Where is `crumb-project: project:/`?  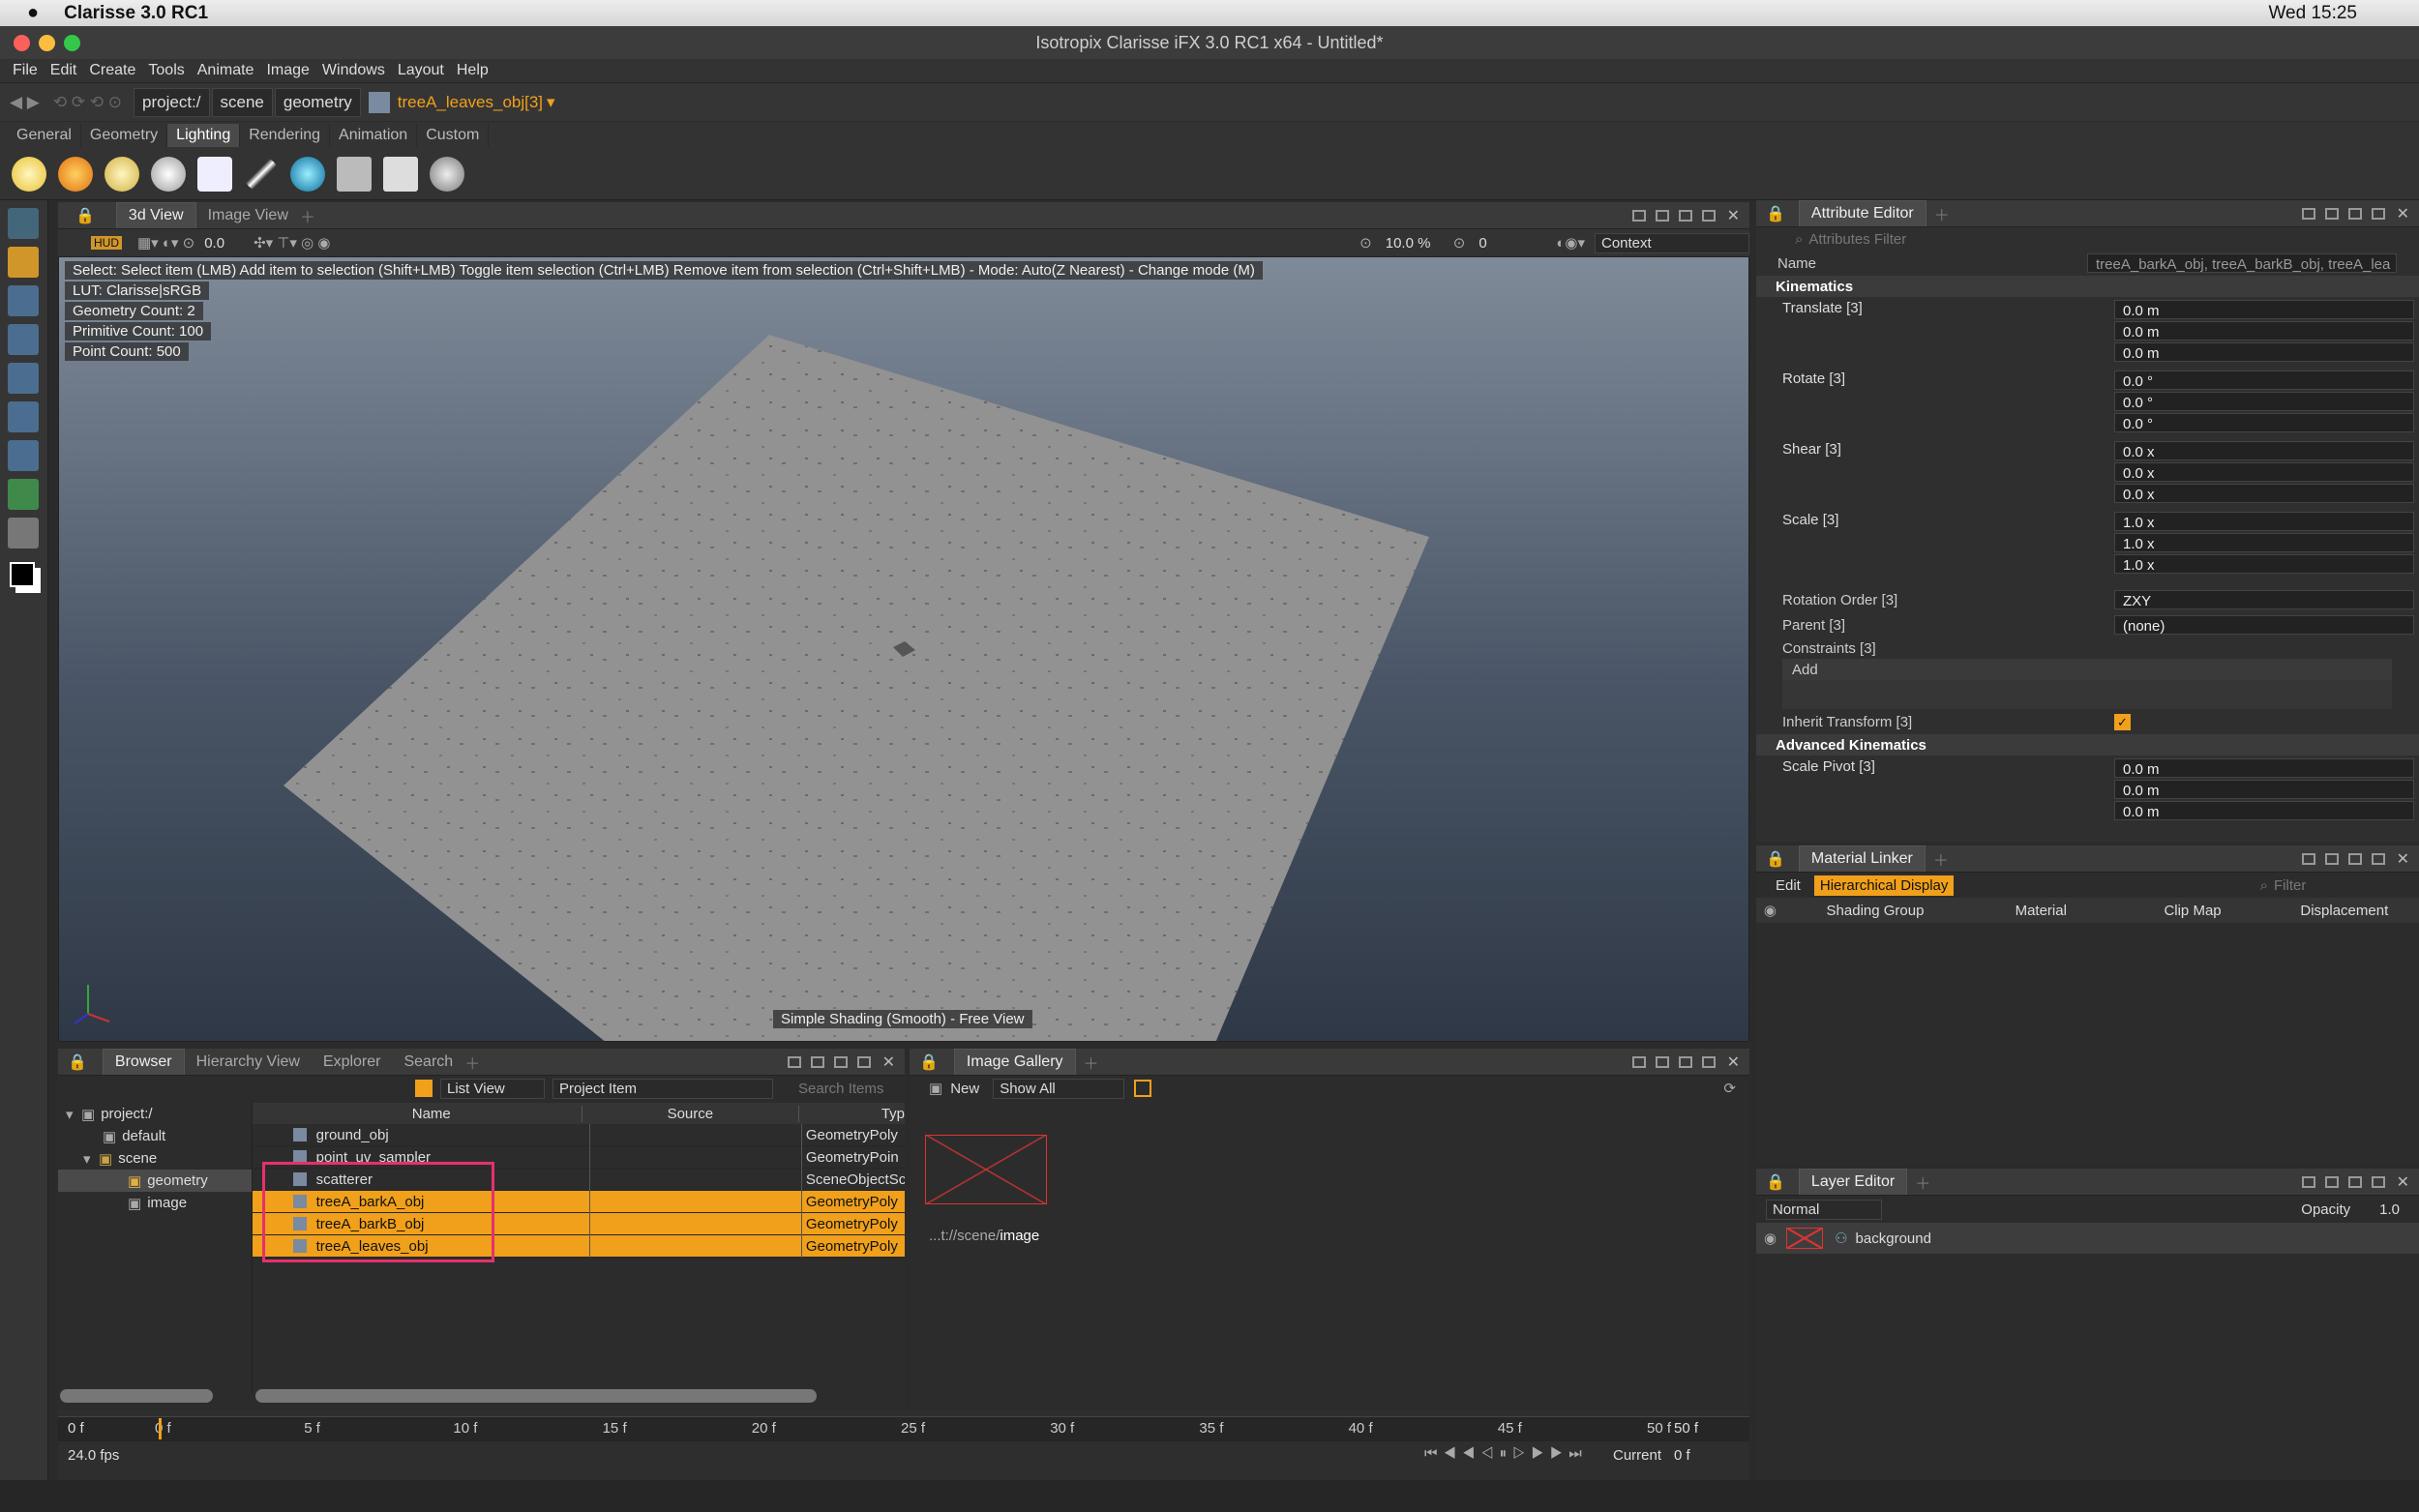
crumb-project: project:/ is located at coordinates (172, 102).